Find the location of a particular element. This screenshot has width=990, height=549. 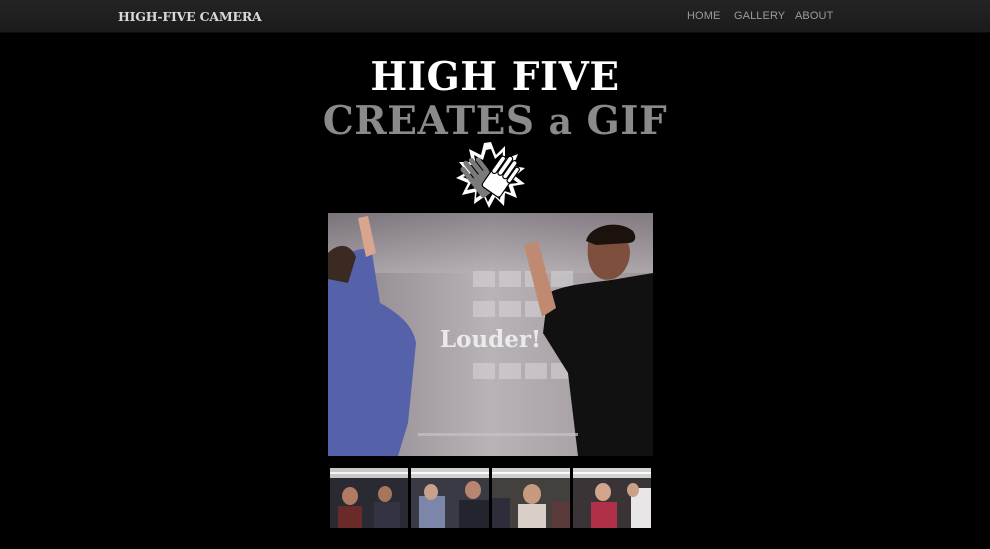

thumbnail-strip is located at coordinates (491, 498).